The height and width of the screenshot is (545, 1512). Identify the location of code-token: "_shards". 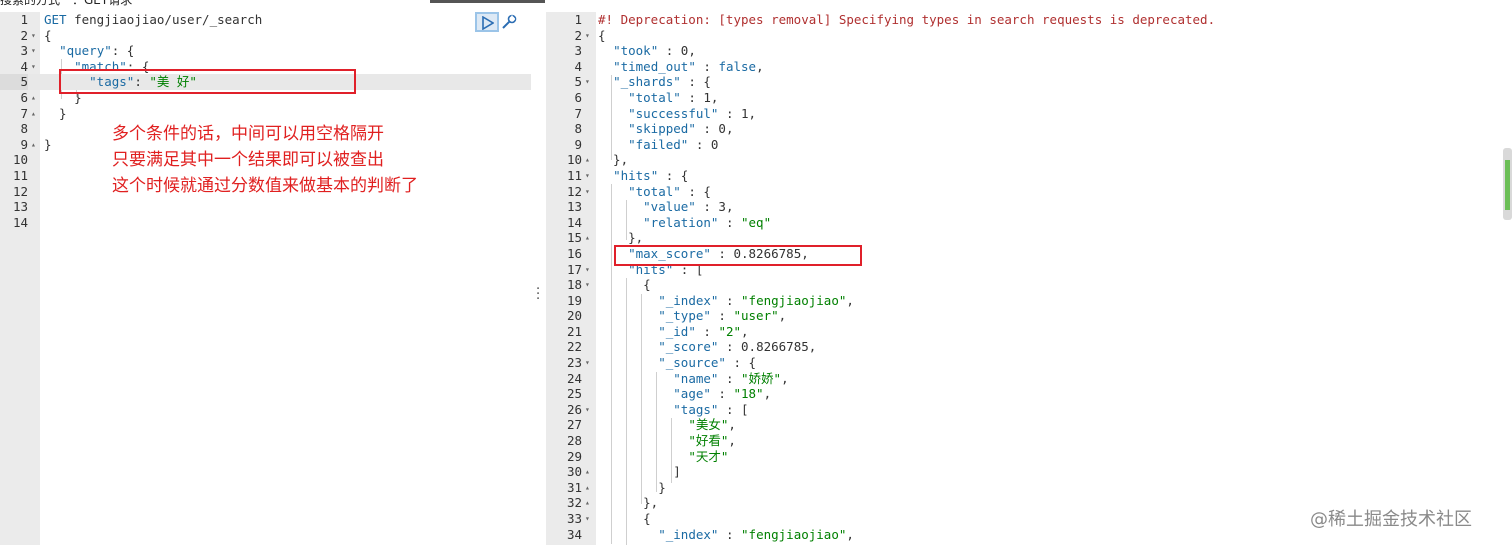
(647, 82).